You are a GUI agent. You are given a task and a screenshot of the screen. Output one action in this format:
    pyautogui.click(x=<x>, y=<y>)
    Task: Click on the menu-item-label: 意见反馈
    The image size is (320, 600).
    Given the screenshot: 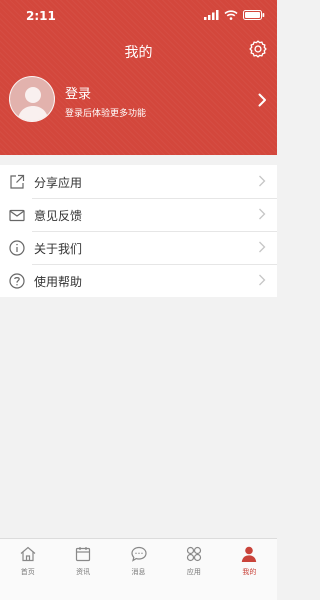 What is the action you would take?
    pyautogui.click(x=58, y=216)
    